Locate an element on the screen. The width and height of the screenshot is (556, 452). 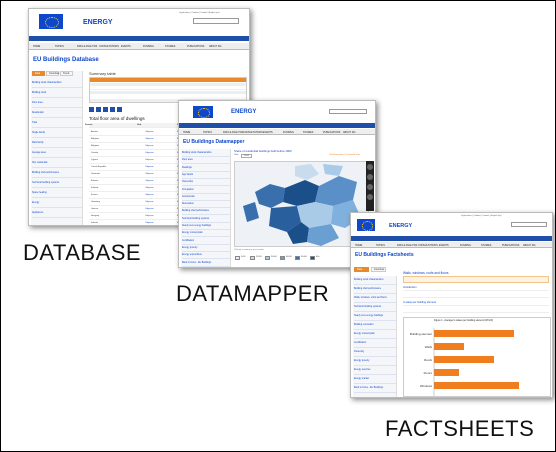
sidebar-item: Energy services is located at coordinates (375, 371).